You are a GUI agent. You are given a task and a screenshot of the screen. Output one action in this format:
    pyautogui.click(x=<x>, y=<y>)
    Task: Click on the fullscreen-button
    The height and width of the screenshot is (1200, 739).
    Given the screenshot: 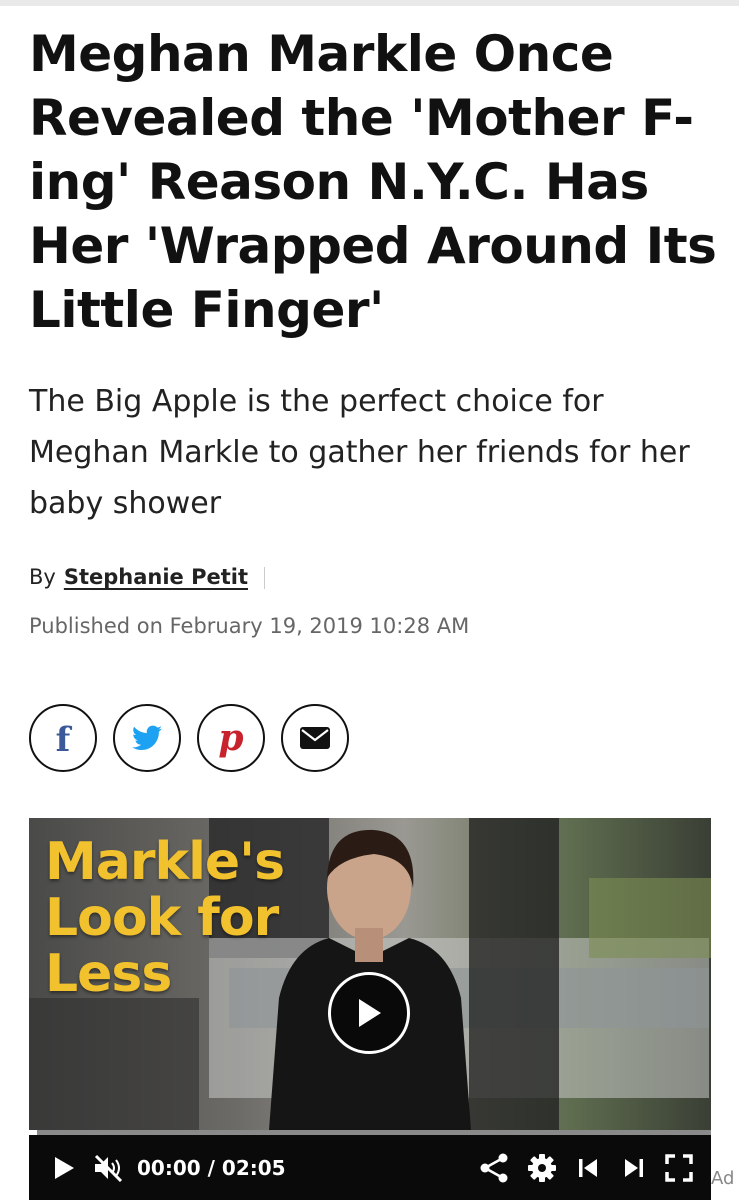 What is the action you would take?
    pyautogui.click(x=679, y=1167)
    